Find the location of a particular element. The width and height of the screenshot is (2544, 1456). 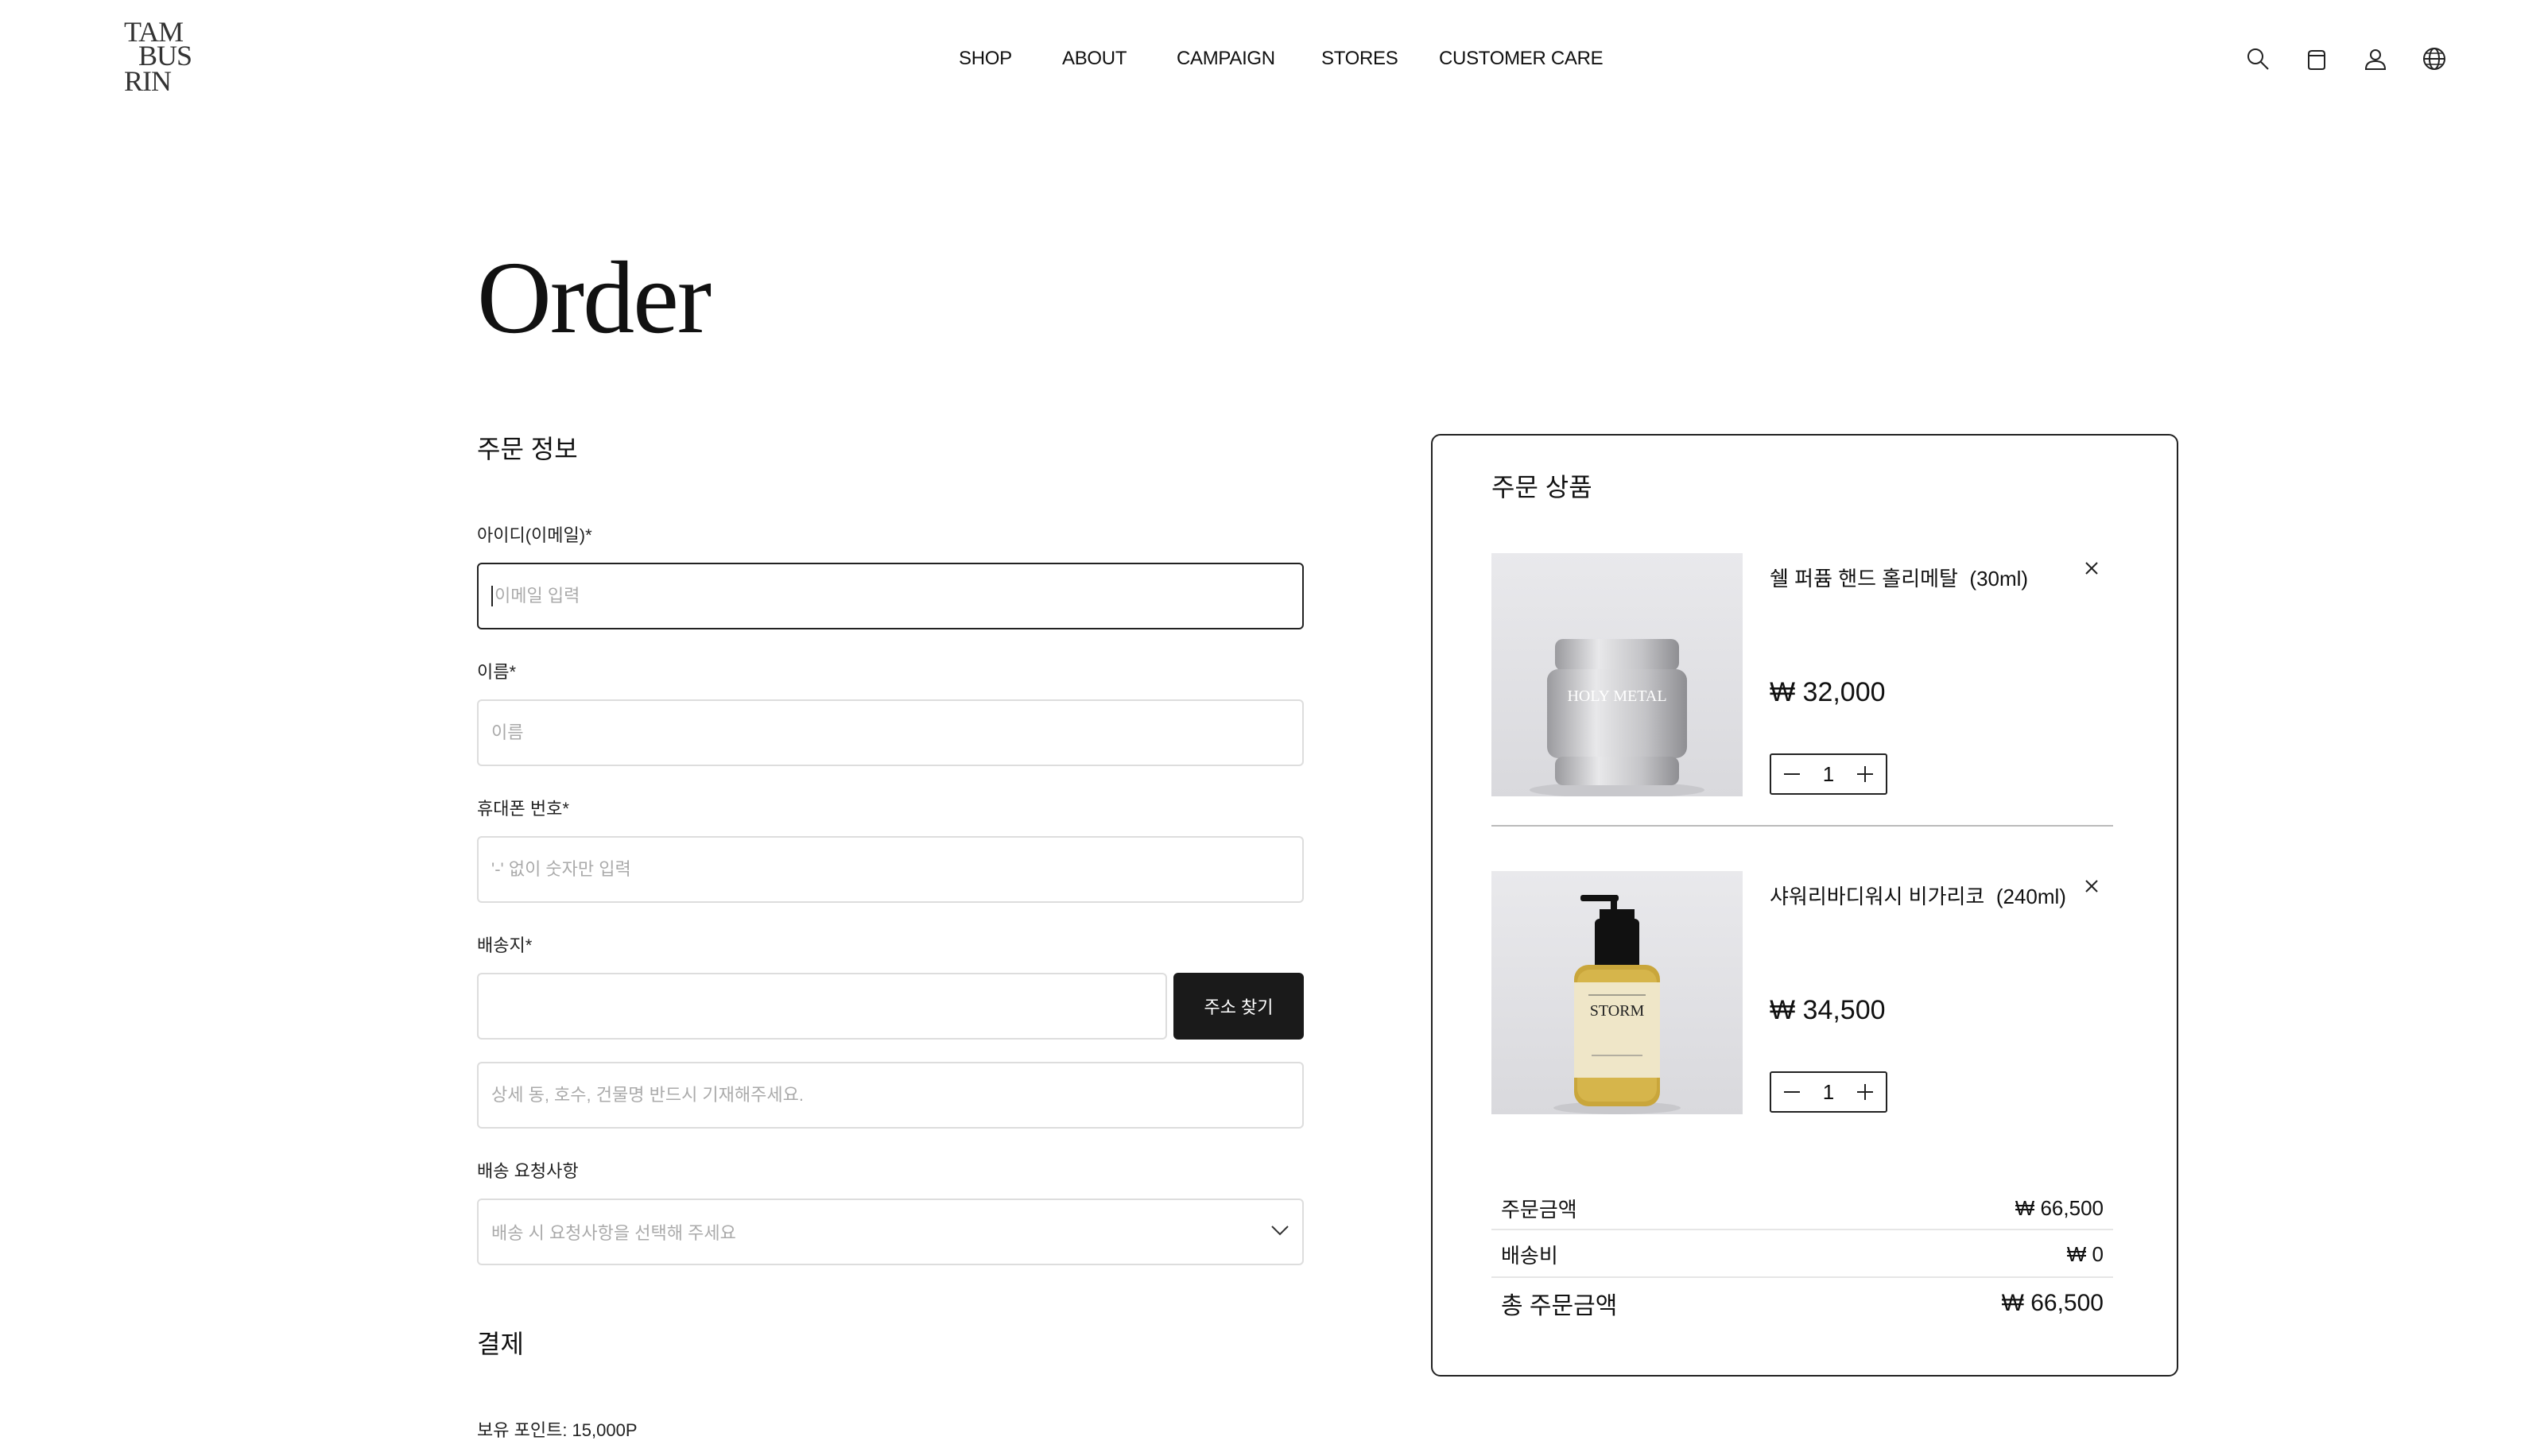

account-icon is located at coordinates (2375, 59).